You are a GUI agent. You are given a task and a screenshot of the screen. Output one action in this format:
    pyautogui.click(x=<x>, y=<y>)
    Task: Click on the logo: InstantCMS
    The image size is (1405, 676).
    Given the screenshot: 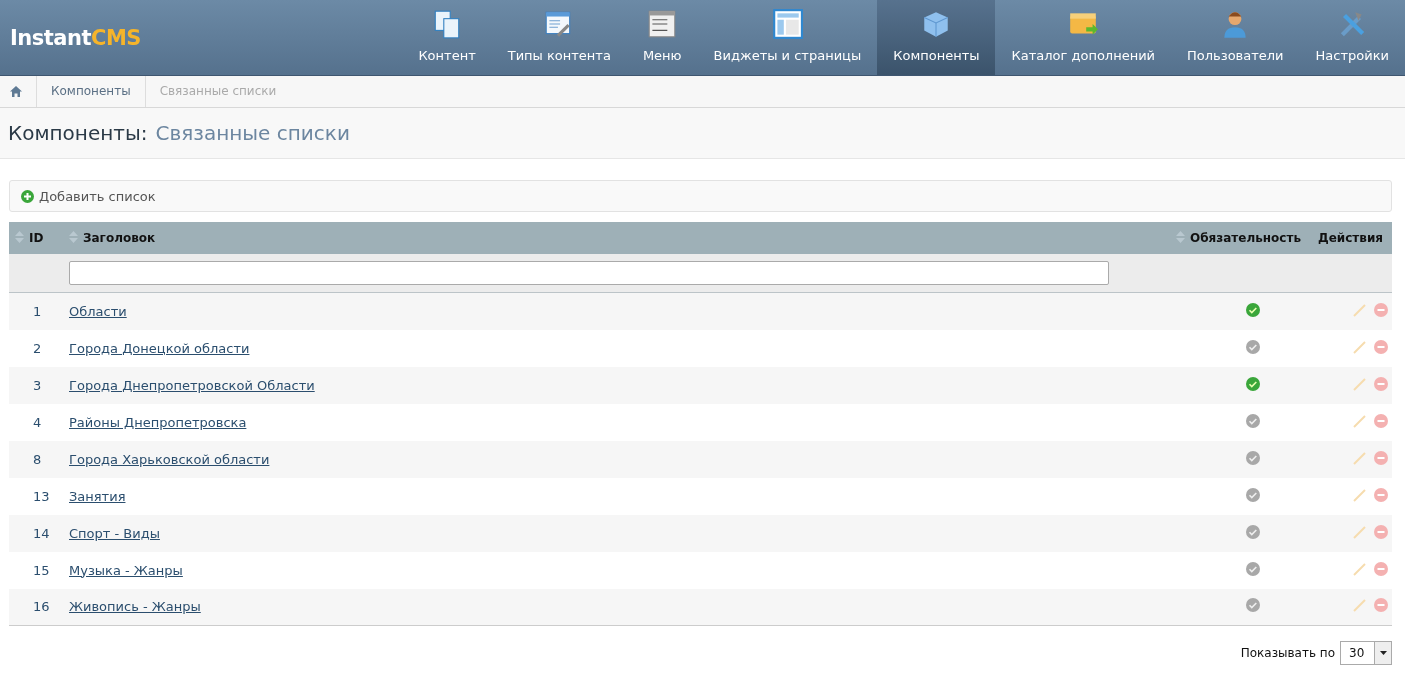 What is the action you would take?
    pyautogui.click(x=75, y=37)
    